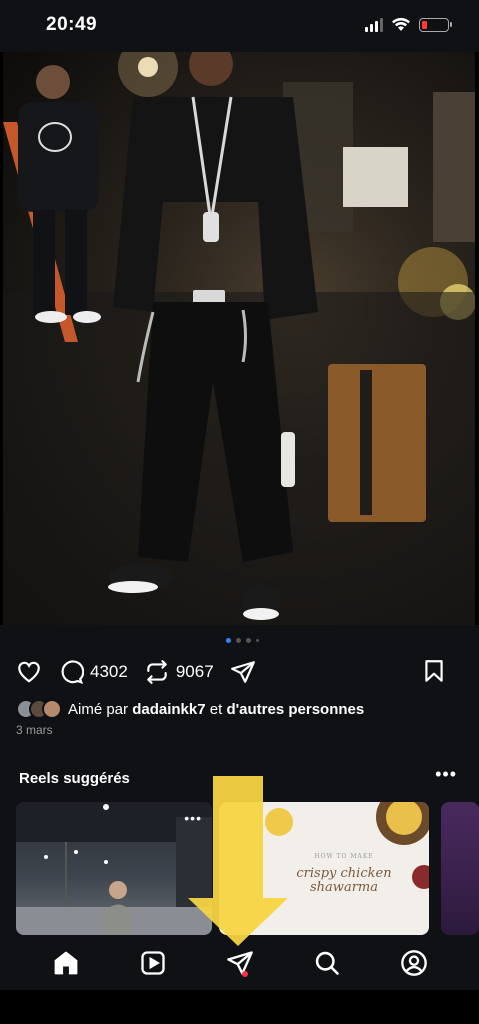 The height and width of the screenshot is (1024, 479). Describe the element at coordinates (244, 973) in the screenshot. I see `notification-dot` at that location.